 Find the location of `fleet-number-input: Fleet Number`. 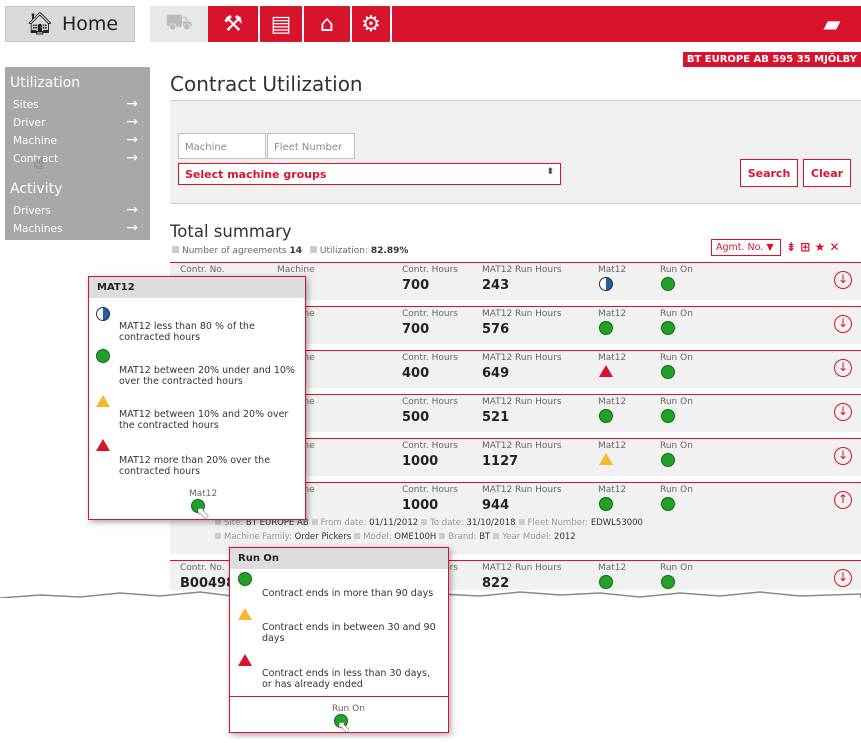

fleet-number-input: Fleet Number is located at coordinates (311, 146).